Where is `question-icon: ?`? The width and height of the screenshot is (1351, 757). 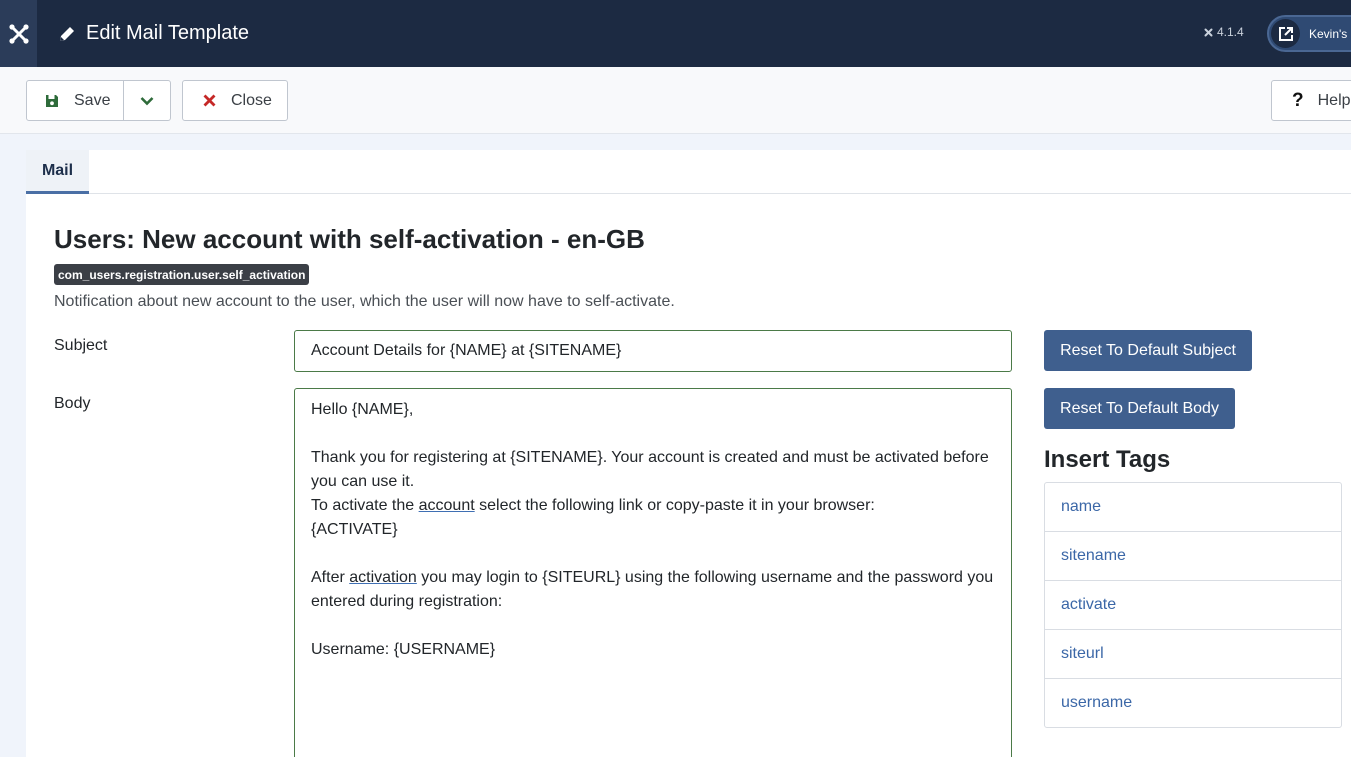
question-icon: ? is located at coordinates (1298, 100).